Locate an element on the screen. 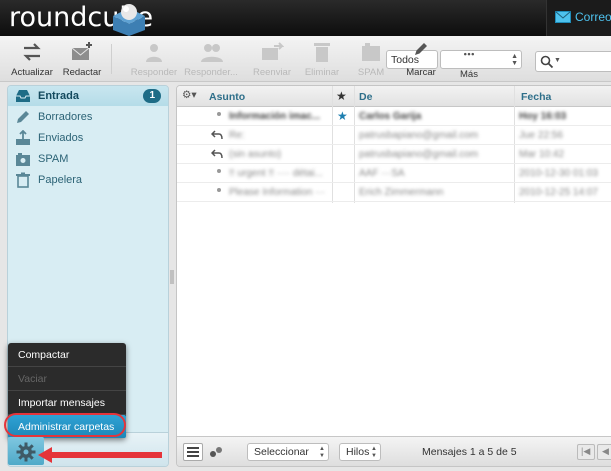 Image resolution: width=611 pixels, height=471 pixels. folder-label: Entrada is located at coordinates (58, 96).